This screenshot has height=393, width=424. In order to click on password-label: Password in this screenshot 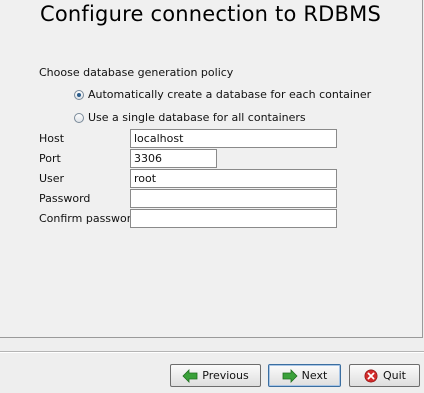, I will do `click(65, 198)`.